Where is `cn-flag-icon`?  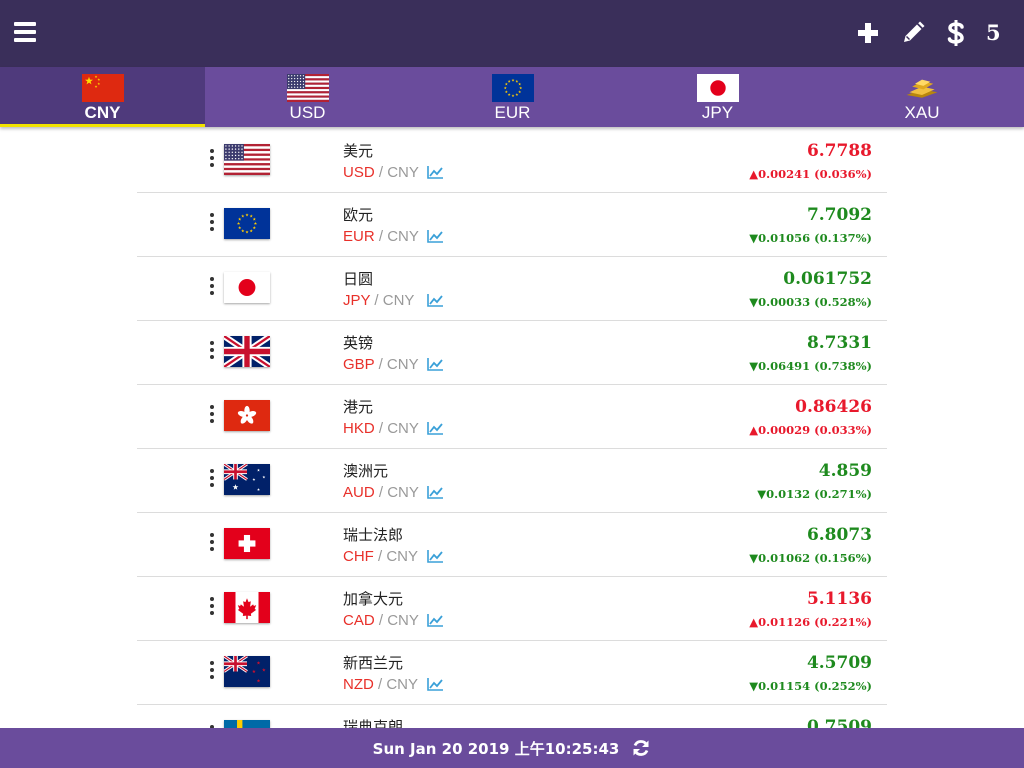 cn-flag-icon is located at coordinates (102, 88).